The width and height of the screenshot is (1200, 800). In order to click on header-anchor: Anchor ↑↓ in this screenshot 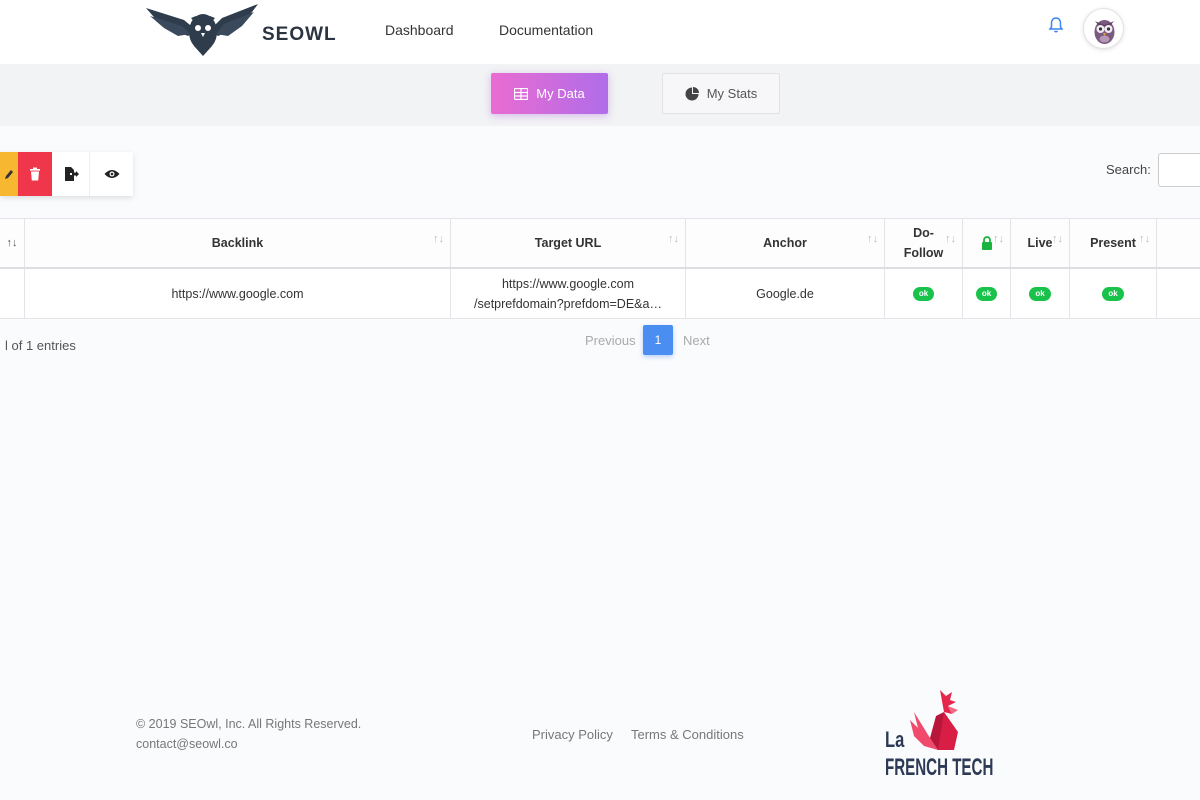, I will do `click(785, 243)`.